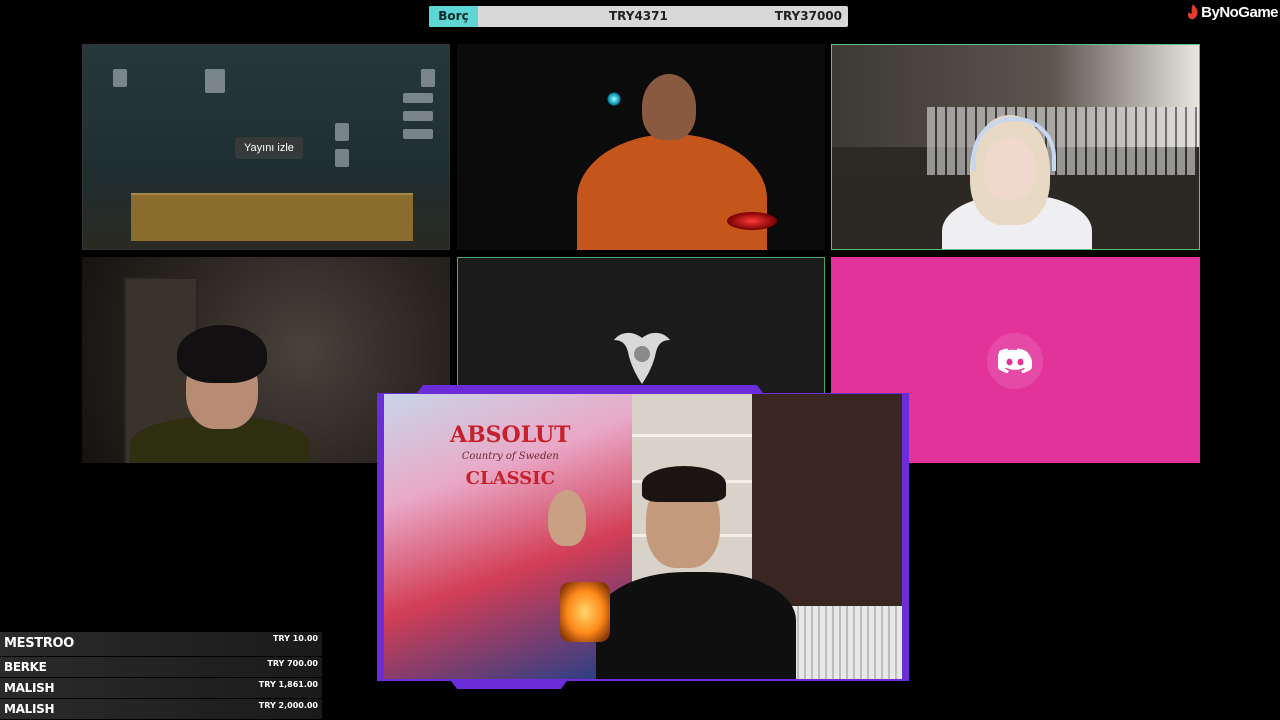 The height and width of the screenshot is (720, 1280). Describe the element at coordinates (295, 638) in the screenshot. I see `donation-amount: TRY 10.00` at that location.